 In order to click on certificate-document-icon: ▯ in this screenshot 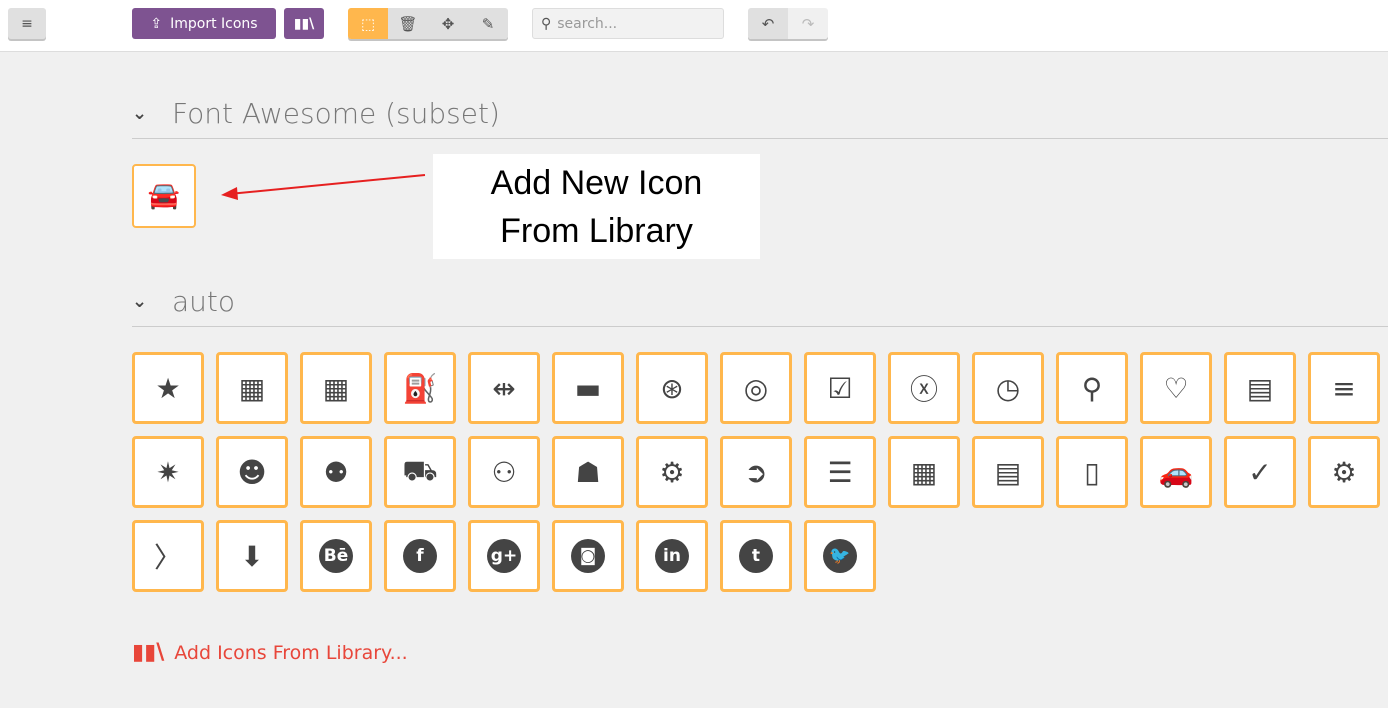, I will do `click(1092, 472)`.